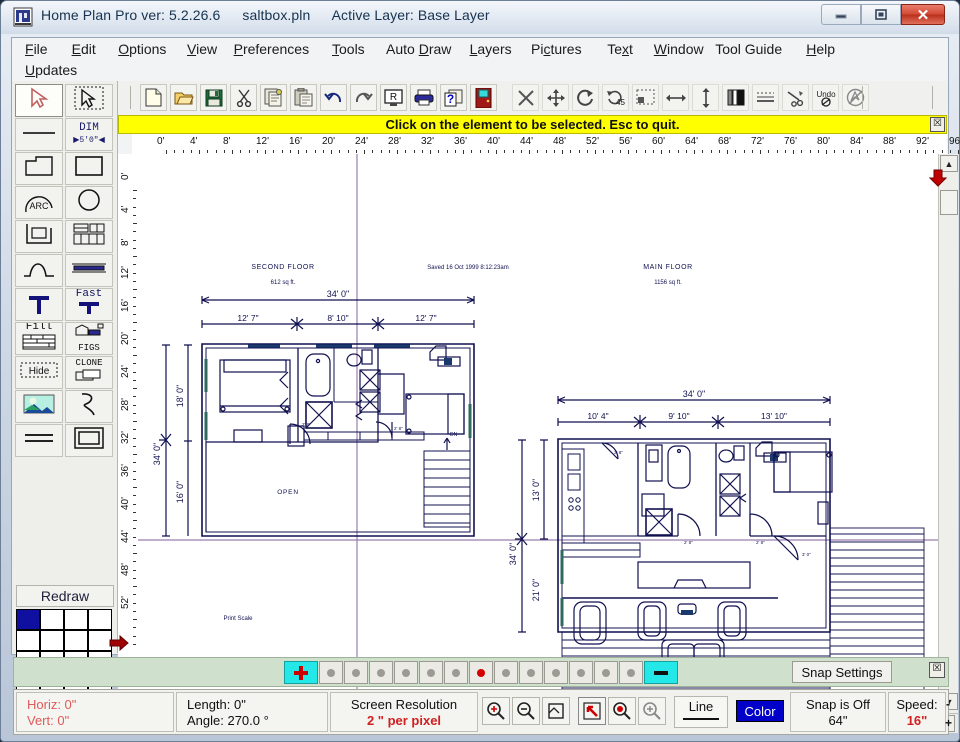 The width and height of the screenshot is (960, 742). What do you see at coordinates (705, 97) in the screenshot?
I see `flip-vertical-button` at bounding box center [705, 97].